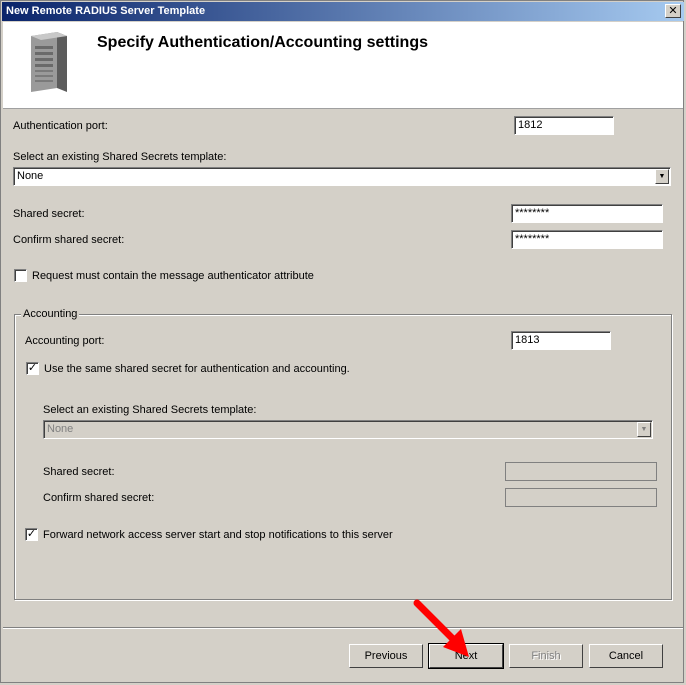 This screenshot has width=686, height=685. Describe the element at coordinates (561, 340) in the screenshot. I see `acct-port-input: 1813` at that location.